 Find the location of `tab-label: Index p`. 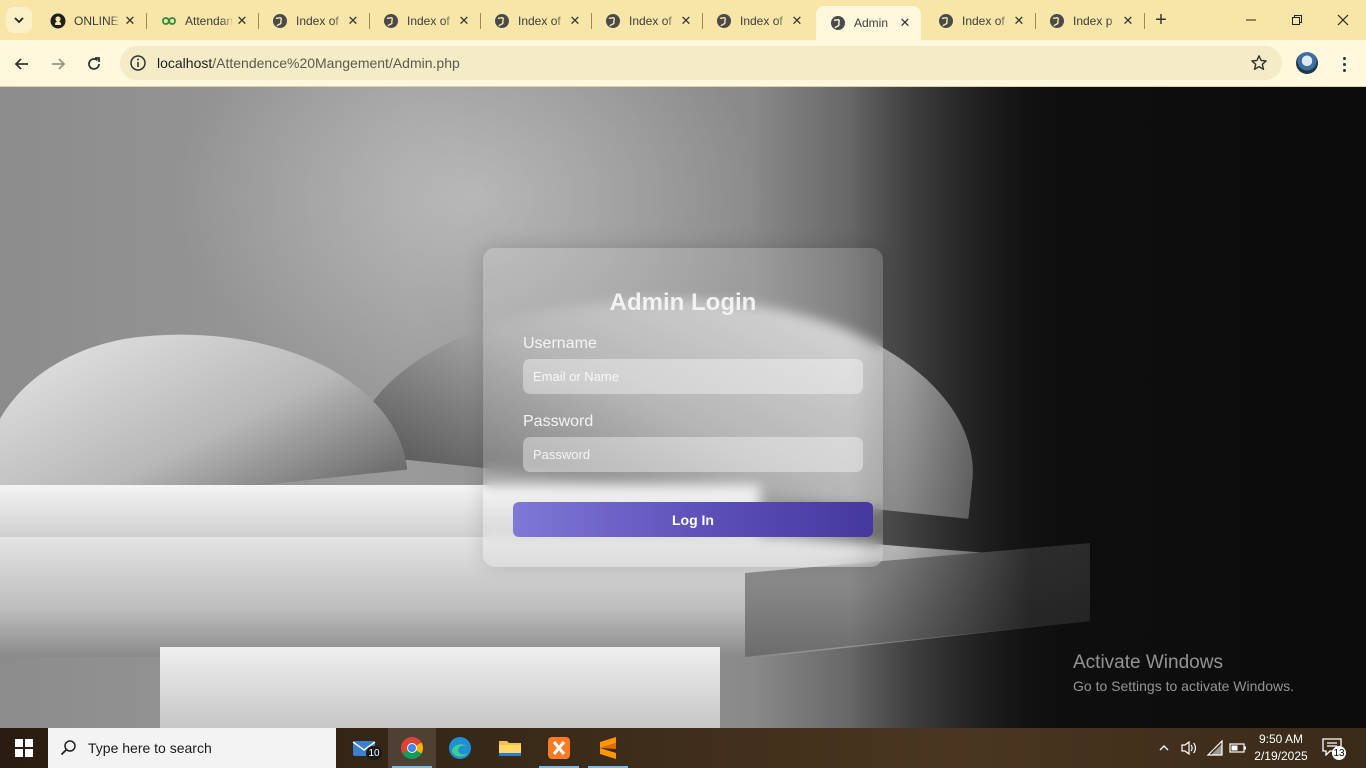

tab-label: Index p is located at coordinates (1093, 21).